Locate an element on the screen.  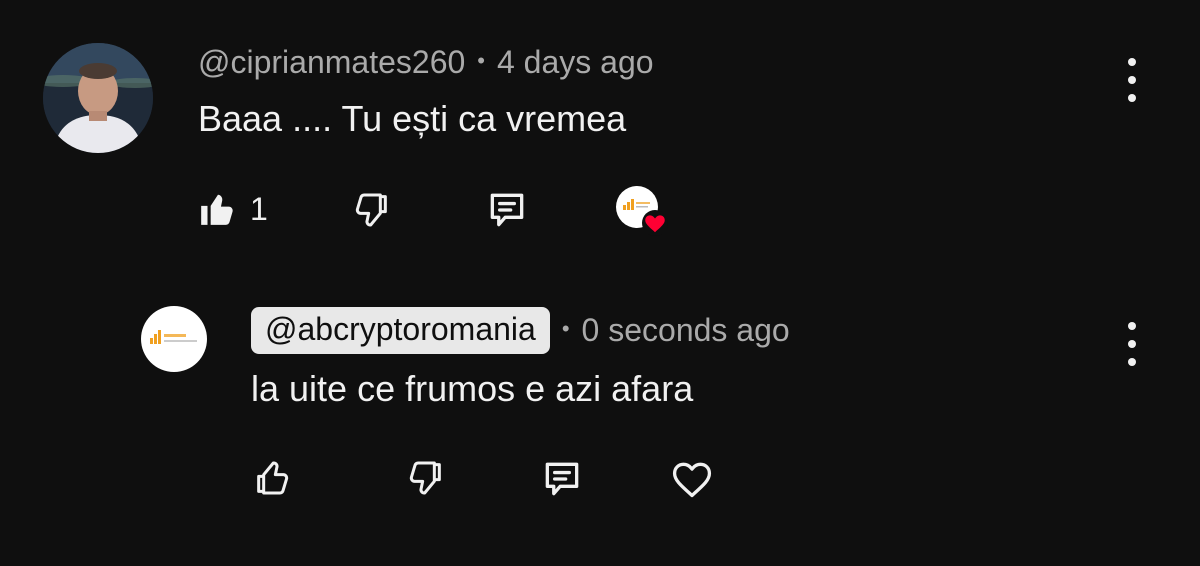
reply-like-button is located at coordinates (272, 478).